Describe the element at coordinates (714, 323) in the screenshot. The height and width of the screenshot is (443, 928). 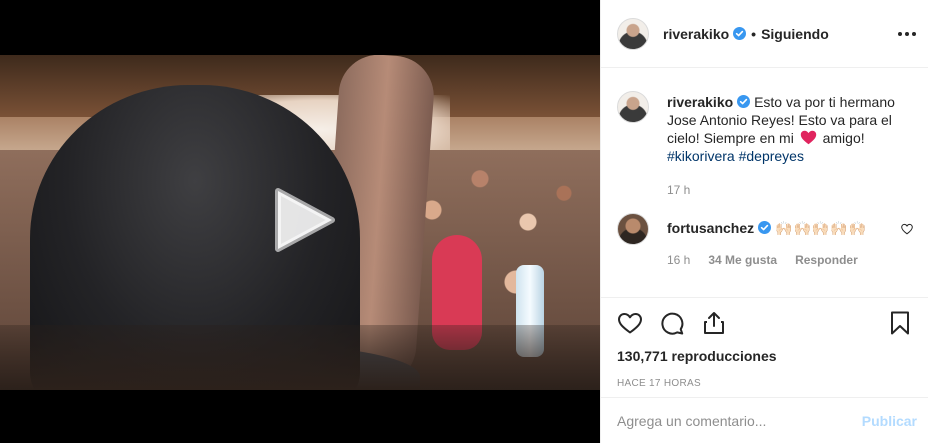
I see `share-icon` at that location.